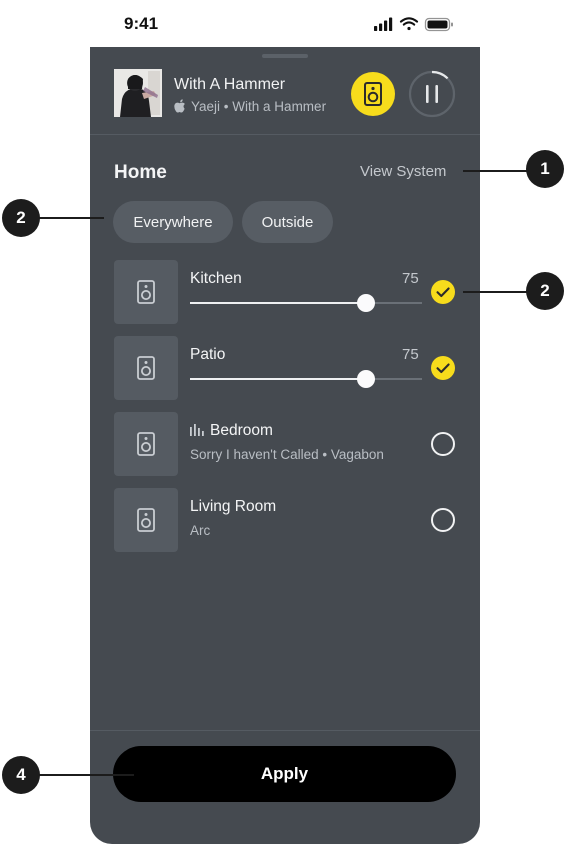 The width and height of the screenshot is (580, 844). I want to click on callout-badge: 4, so click(21, 775).